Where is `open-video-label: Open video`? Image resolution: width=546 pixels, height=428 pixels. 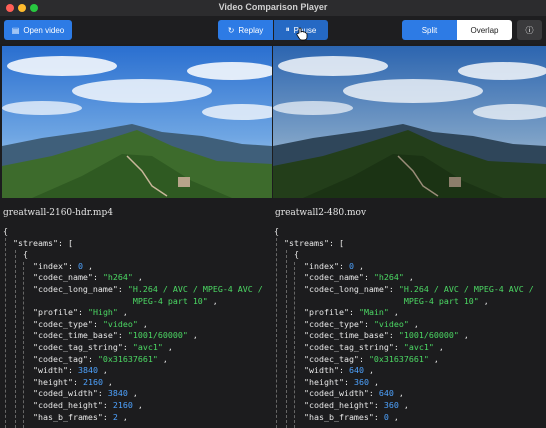
open-video-label: Open video is located at coordinates (44, 30).